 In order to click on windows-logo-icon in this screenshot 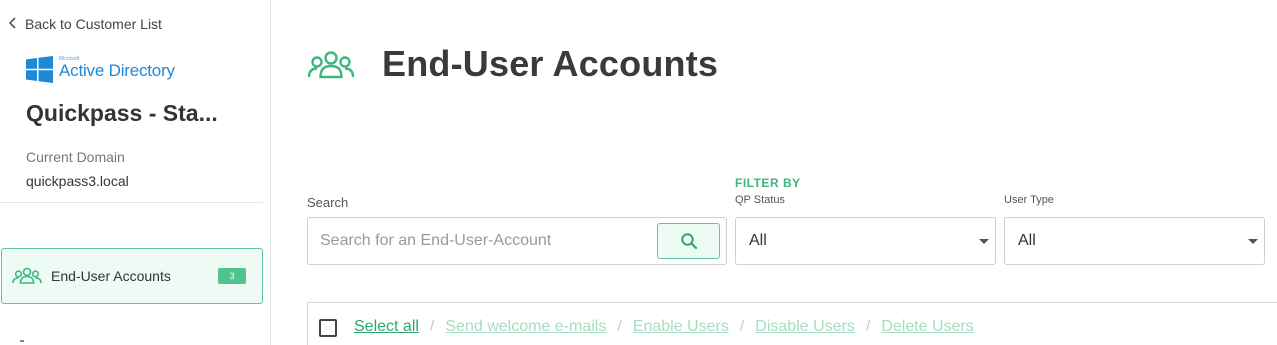, I will do `click(39, 69)`.